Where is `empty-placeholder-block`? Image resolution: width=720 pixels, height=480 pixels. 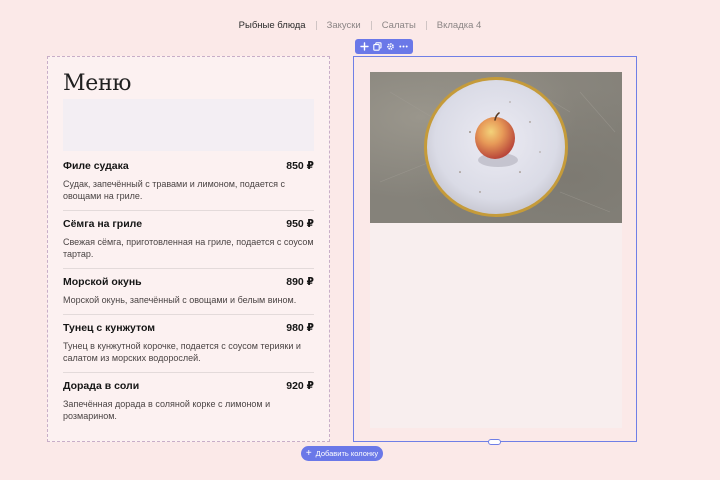 empty-placeholder-block is located at coordinates (188, 125).